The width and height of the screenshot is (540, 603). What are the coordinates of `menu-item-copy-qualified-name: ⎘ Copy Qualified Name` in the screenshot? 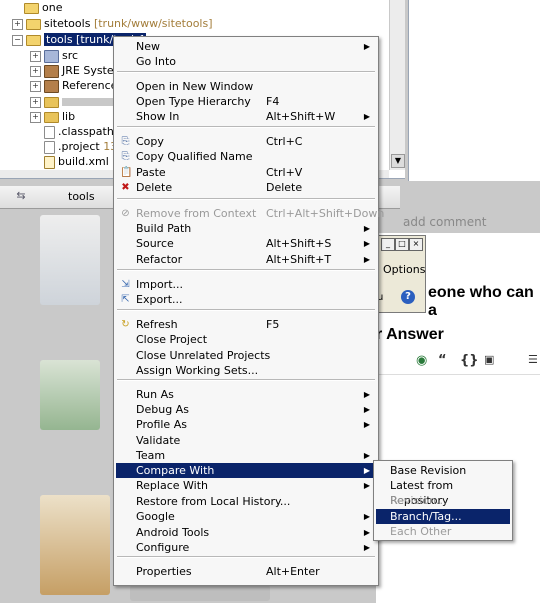 It's located at (246, 156).